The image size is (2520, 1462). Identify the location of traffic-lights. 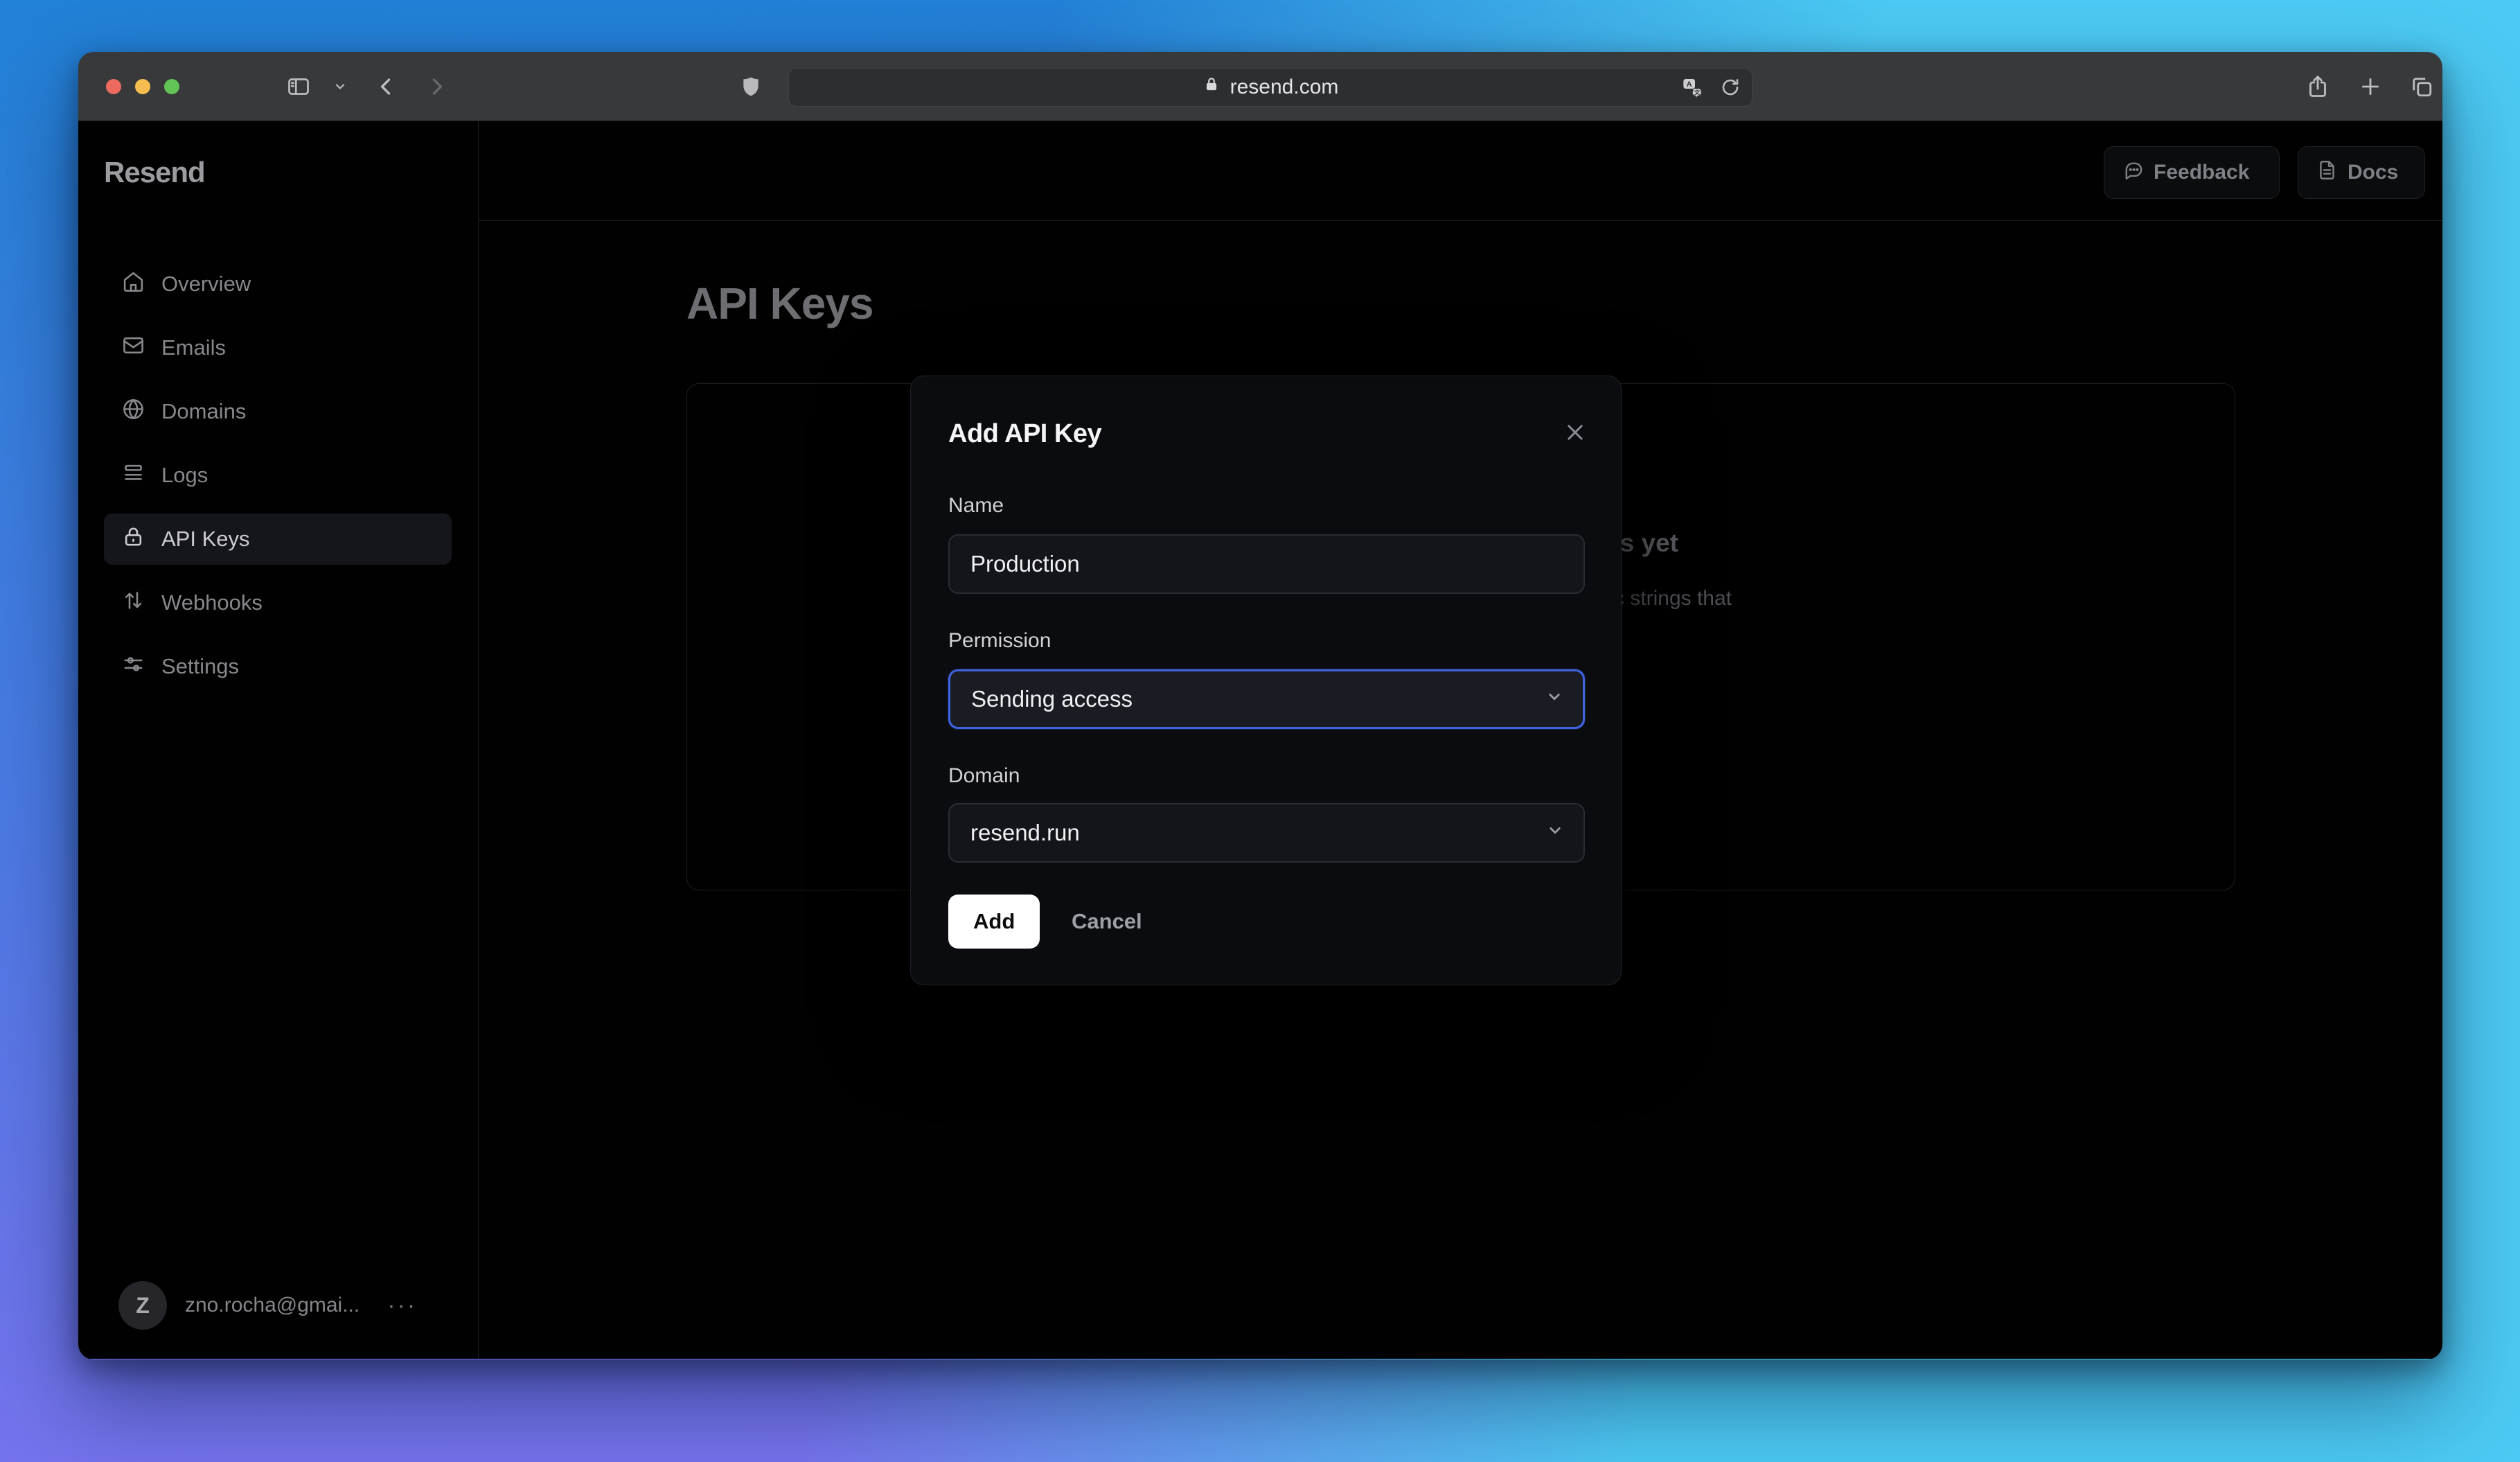
(142, 86).